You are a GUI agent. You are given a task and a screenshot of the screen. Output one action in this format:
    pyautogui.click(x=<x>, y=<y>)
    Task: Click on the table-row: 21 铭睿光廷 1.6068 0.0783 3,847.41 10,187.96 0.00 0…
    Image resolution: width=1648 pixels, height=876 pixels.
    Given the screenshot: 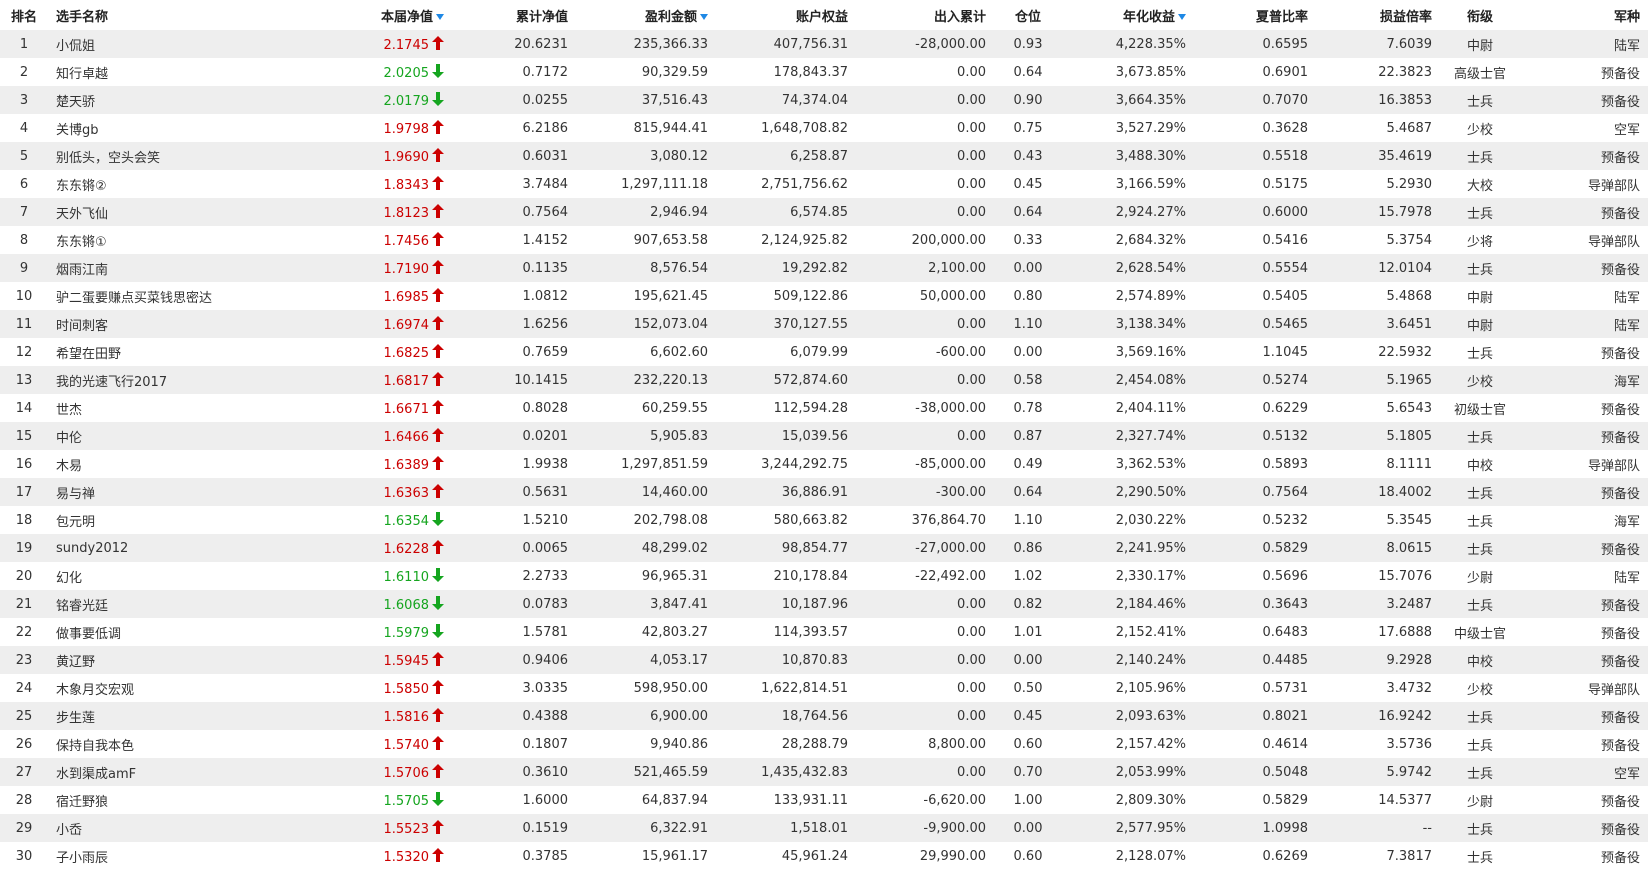 What is the action you would take?
    pyautogui.click(x=824, y=604)
    